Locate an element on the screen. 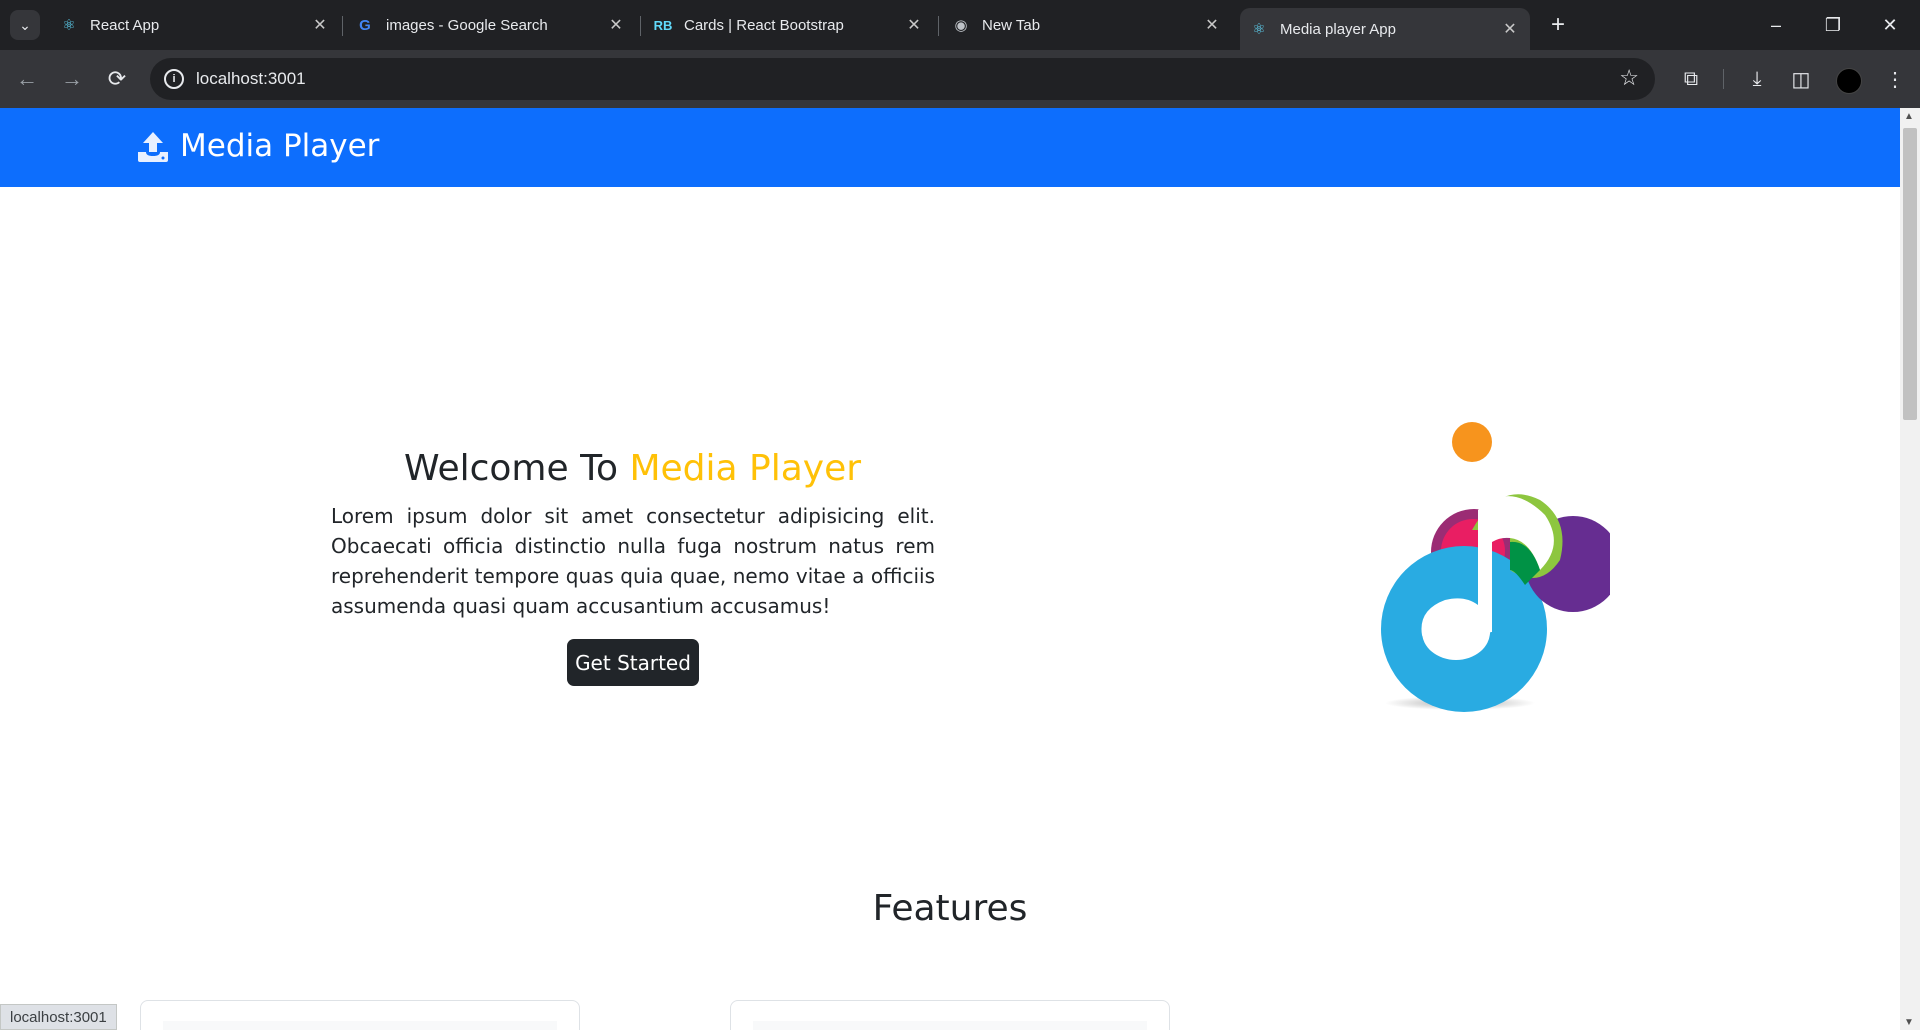 Image resolution: width=1920 pixels, height=1030 pixels. browser-tab: ⚛ React App ✕ is located at coordinates (195, 25).